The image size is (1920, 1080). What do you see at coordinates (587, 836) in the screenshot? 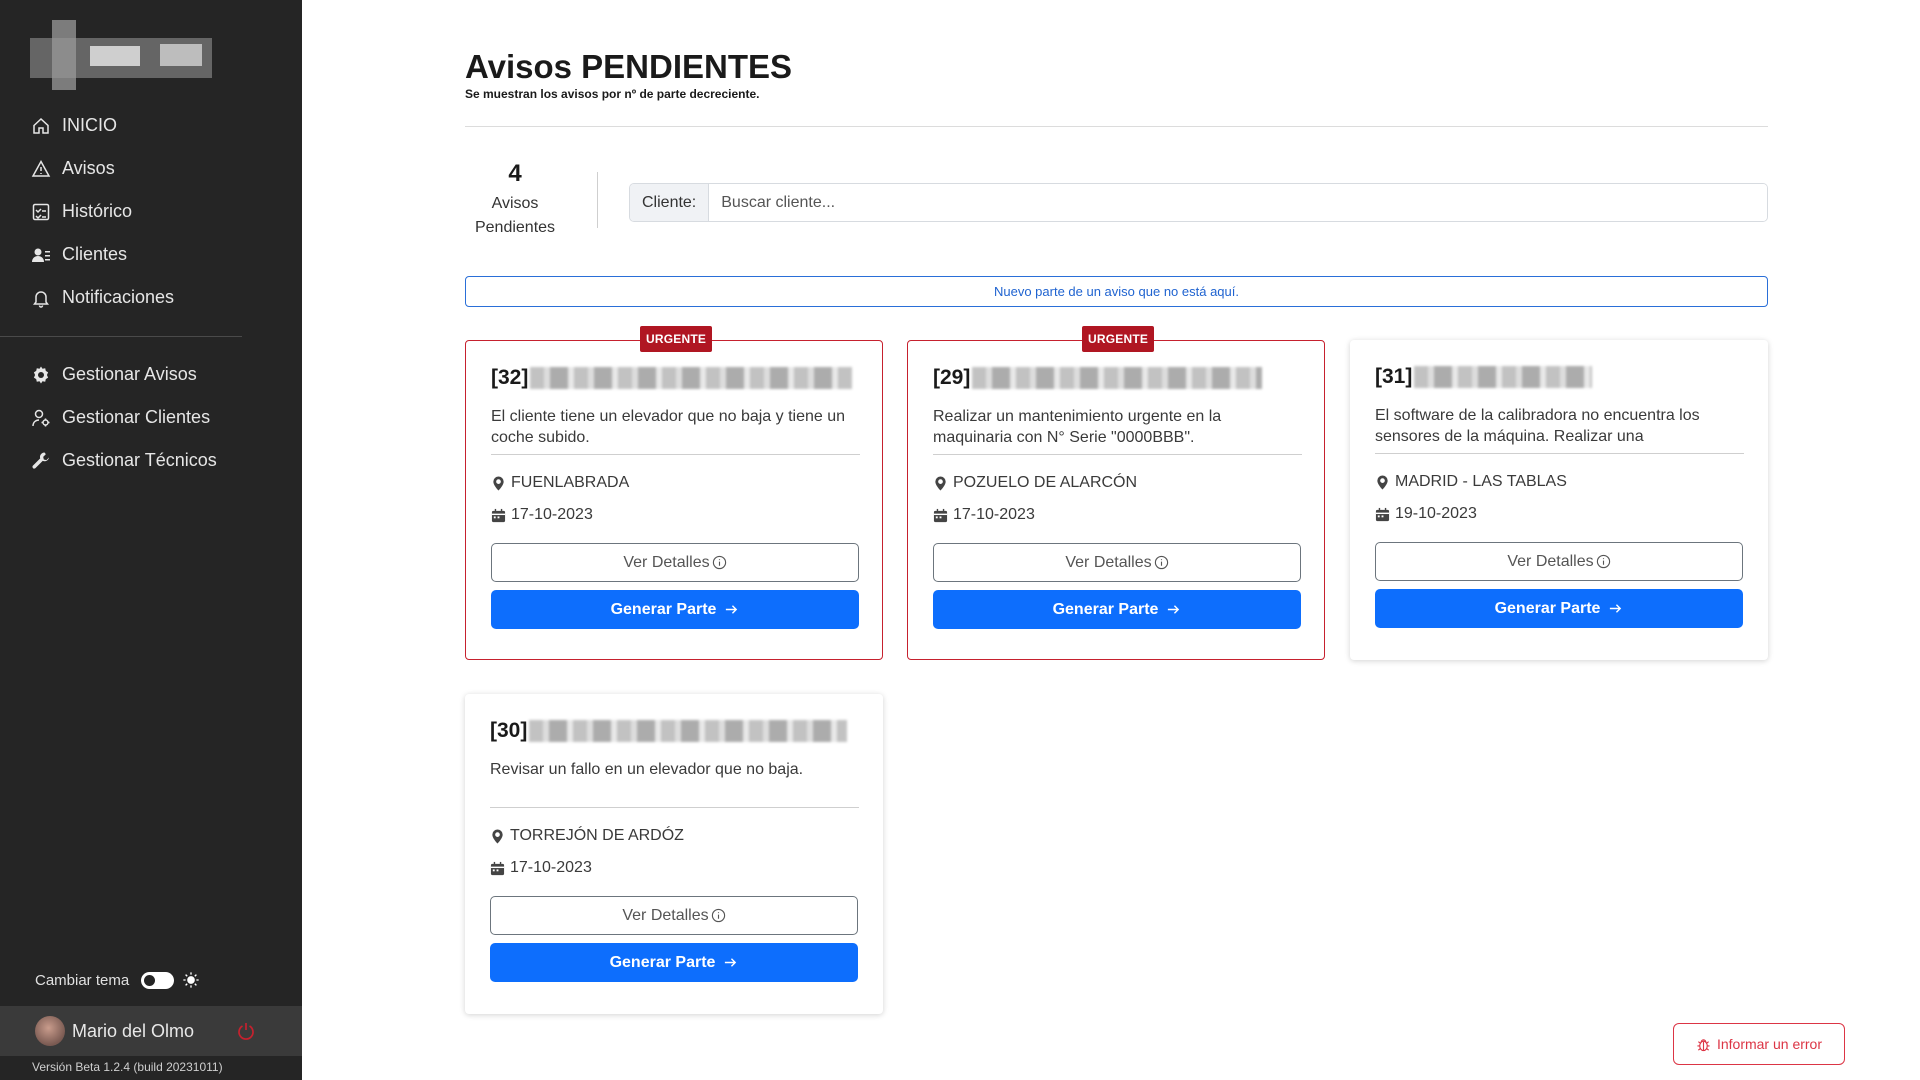
I see `card-location: TORREJÓN DE ARDÓZ` at bounding box center [587, 836].